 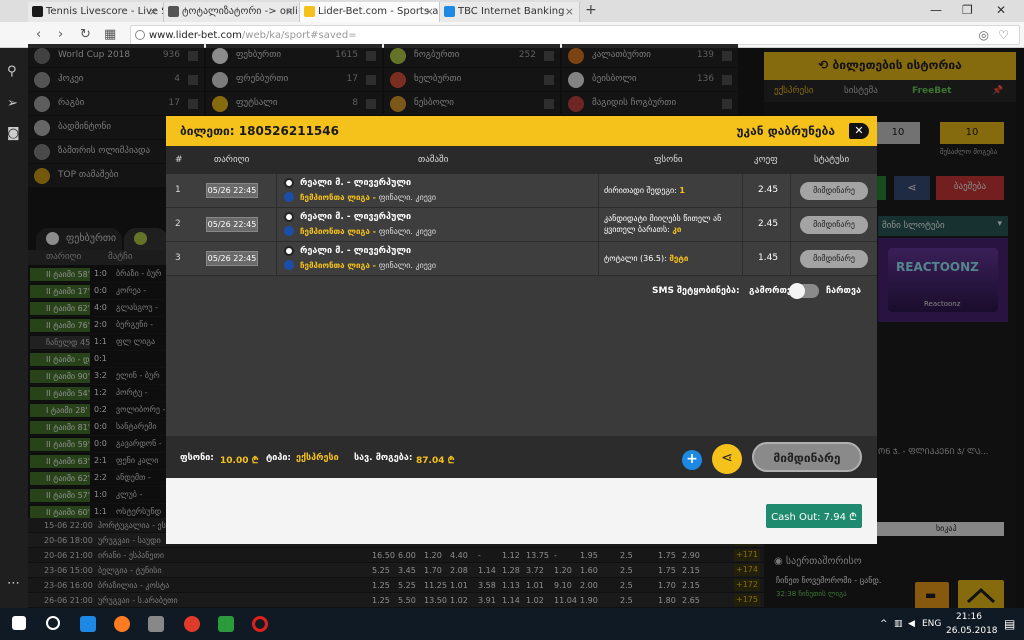 I want to click on back-icon: ‹, so click(x=38, y=34).